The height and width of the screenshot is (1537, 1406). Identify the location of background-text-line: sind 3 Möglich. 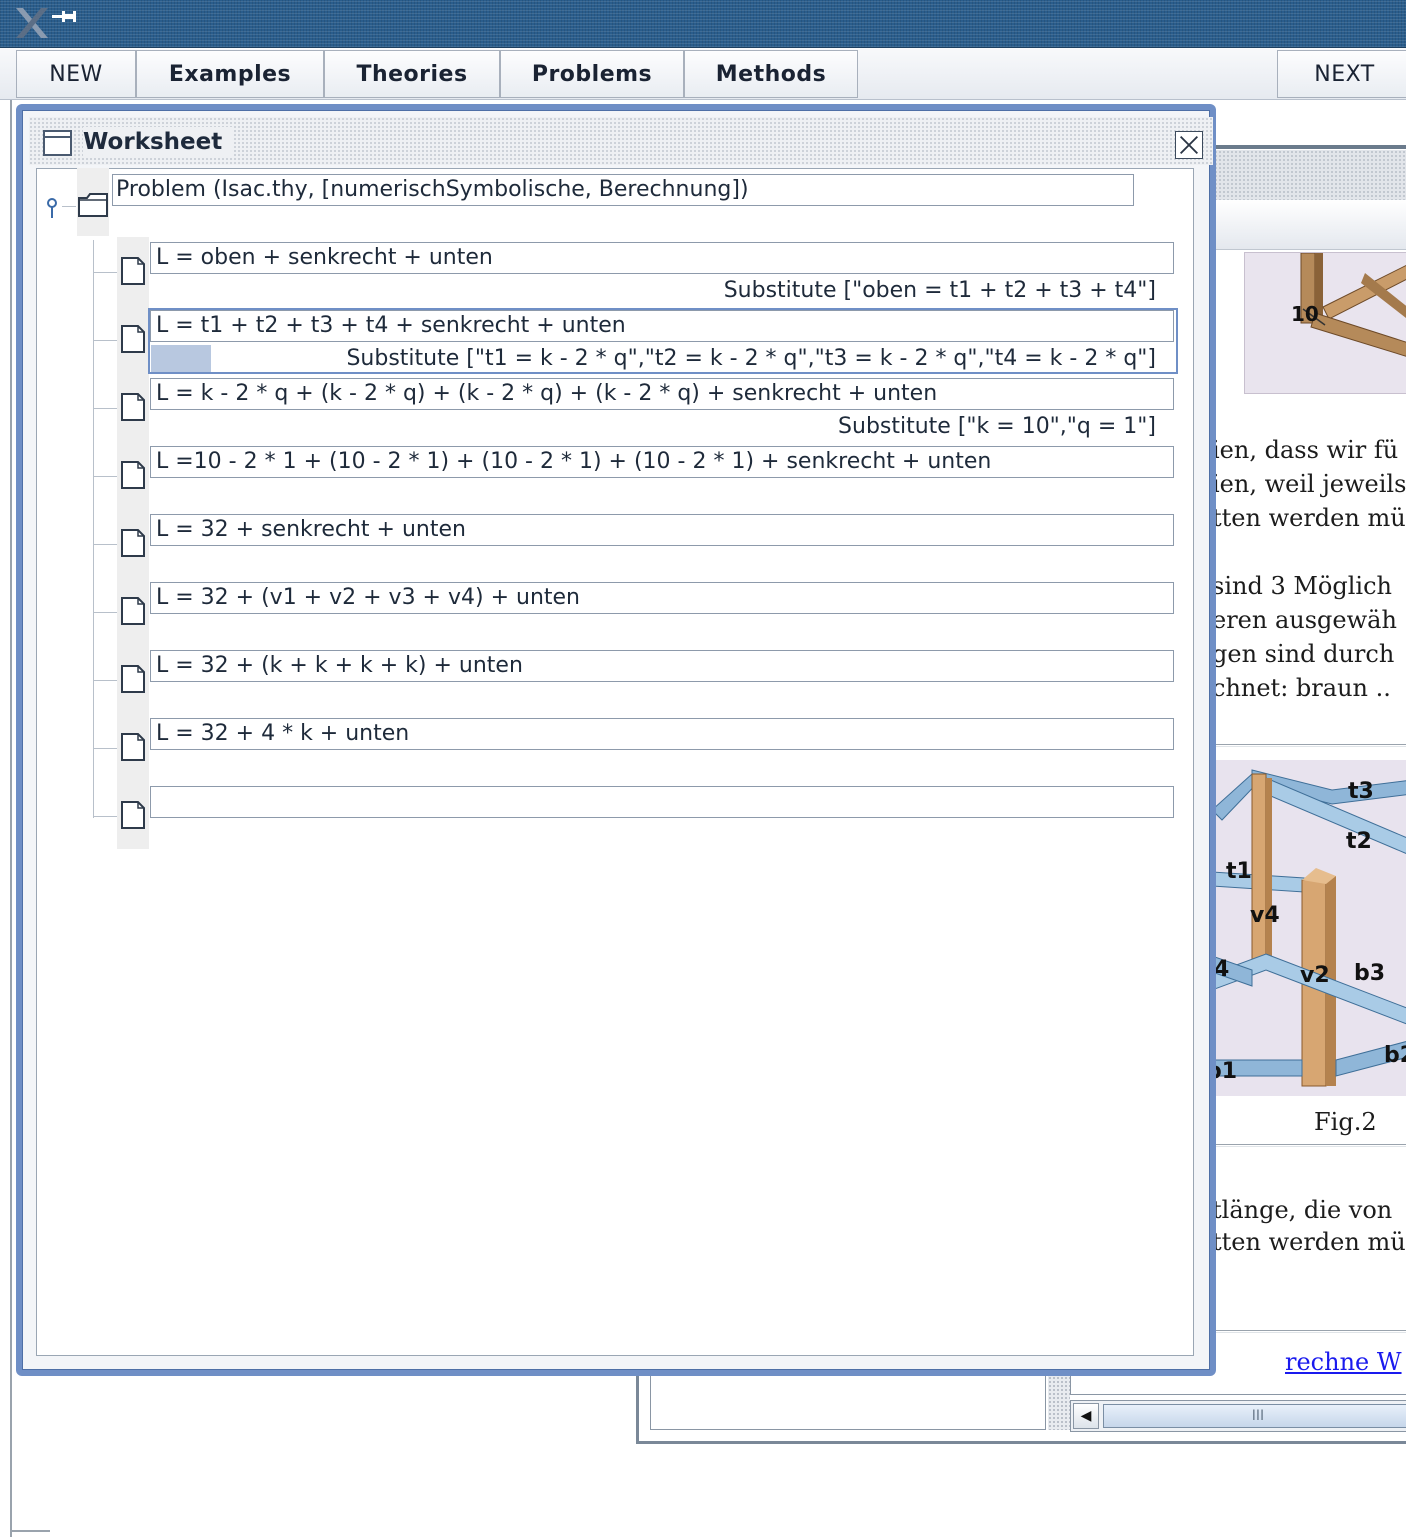
(1302, 586).